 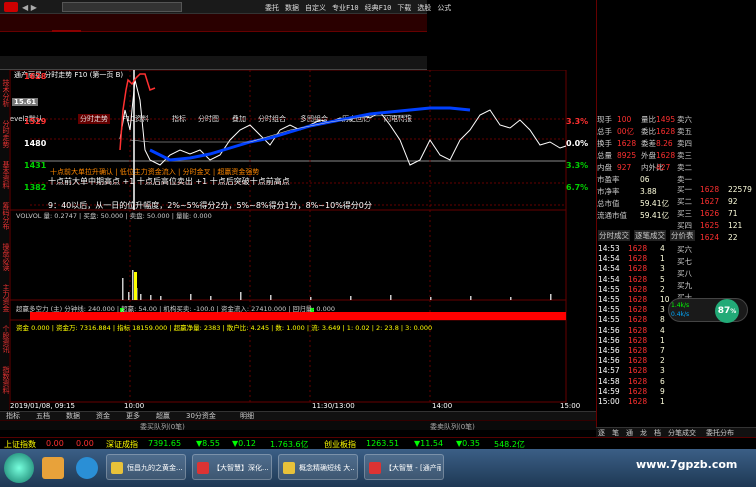 What do you see at coordinates (724, 311) in the screenshot?
I see `badge-pct: 87` at bounding box center [724, 311].